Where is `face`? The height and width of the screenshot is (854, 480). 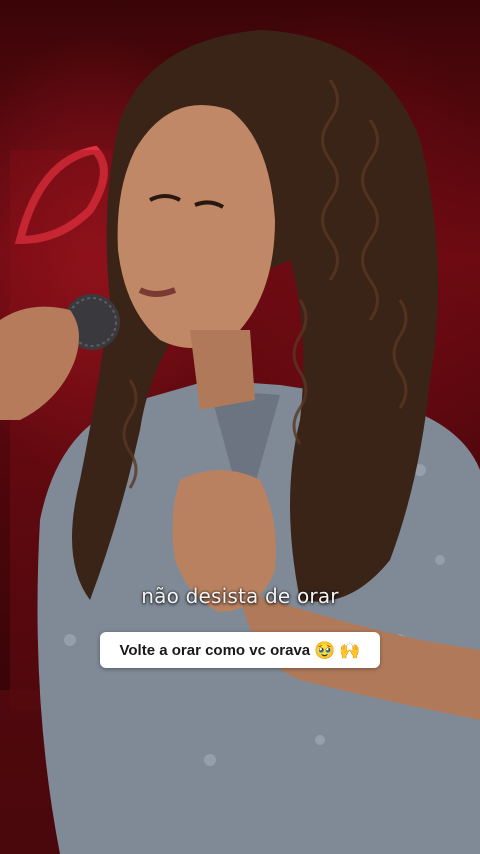 face is located at coordinates (196, 226).